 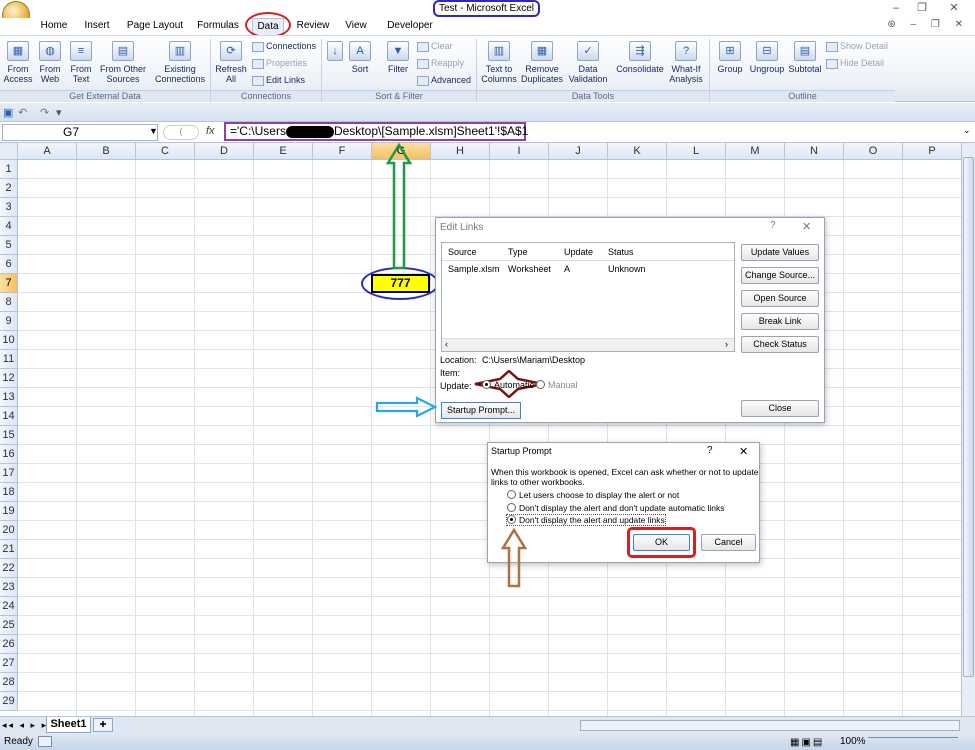 I want to click on column-header-j: J, so click(x=578, y=151).